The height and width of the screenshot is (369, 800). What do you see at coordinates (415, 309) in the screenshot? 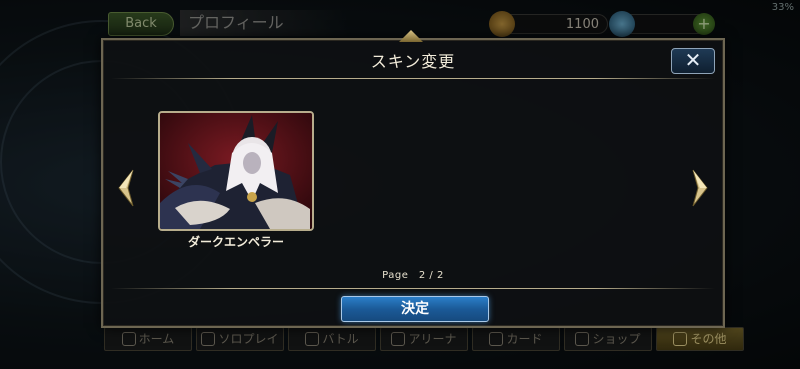
I see `confirm-button: 決定` at bounding box center [415, 309].